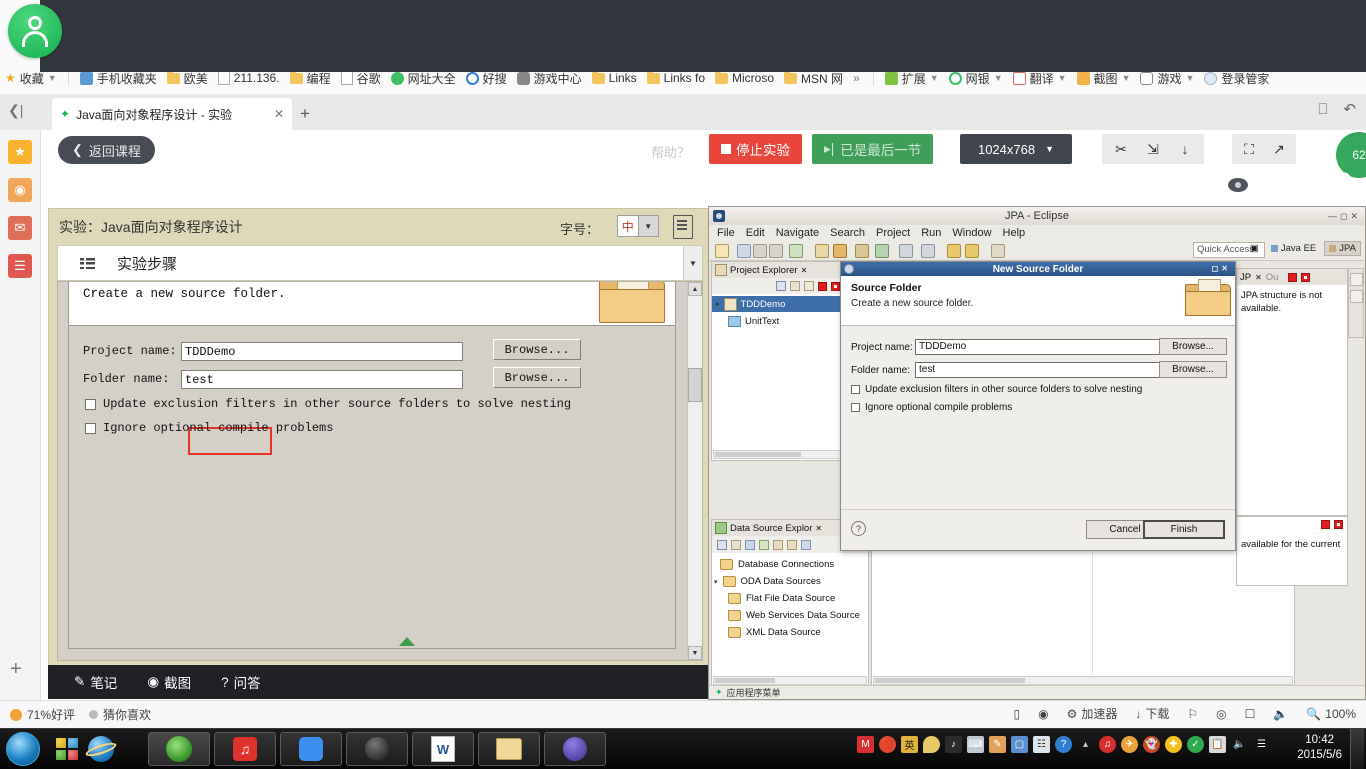 Image resolution: width=1366 pixels, height=769 pixels. What do you see at coordinates (1217, 744) in the screenshot?
I see `tray-clipboard-icon: 📋` at bounding box center [1217, 744].